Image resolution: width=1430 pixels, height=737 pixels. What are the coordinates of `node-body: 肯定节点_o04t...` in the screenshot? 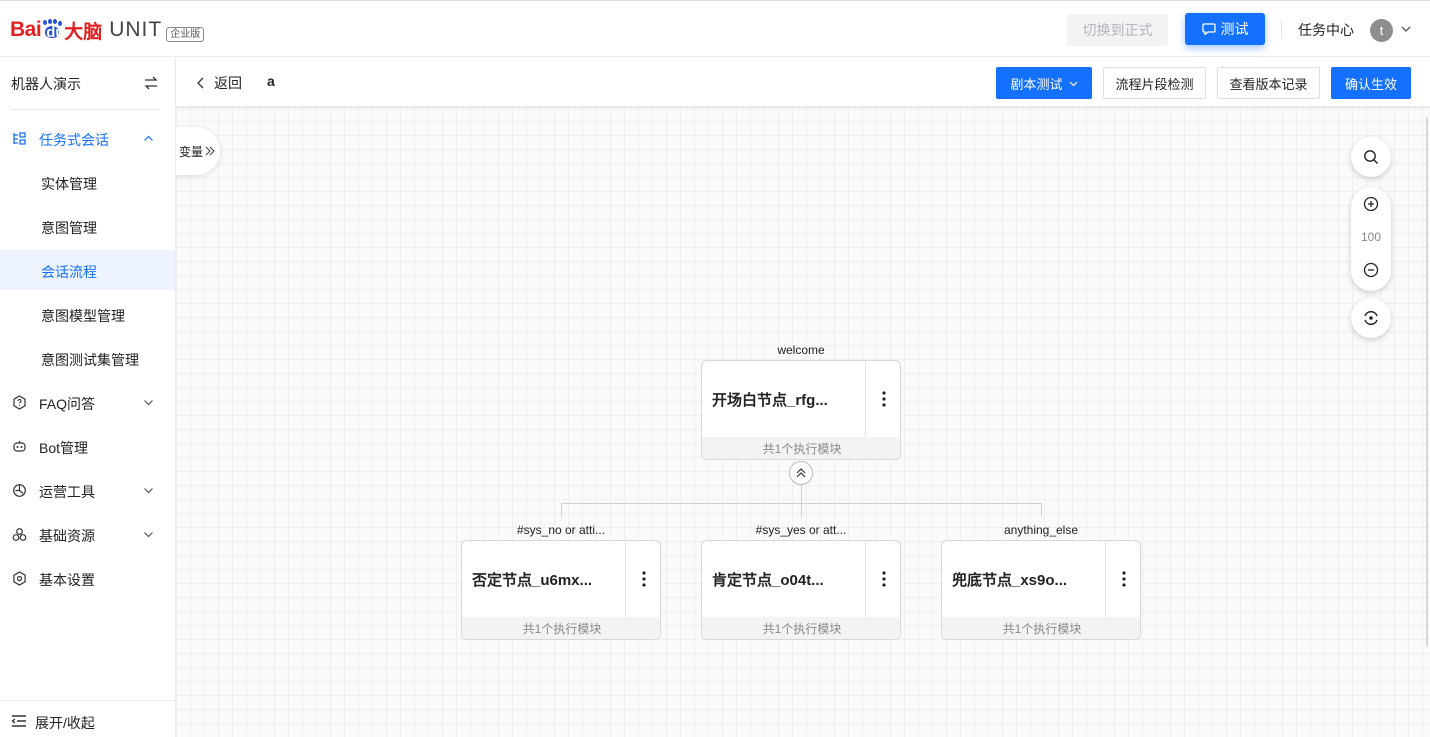 It's located at (784, 579).